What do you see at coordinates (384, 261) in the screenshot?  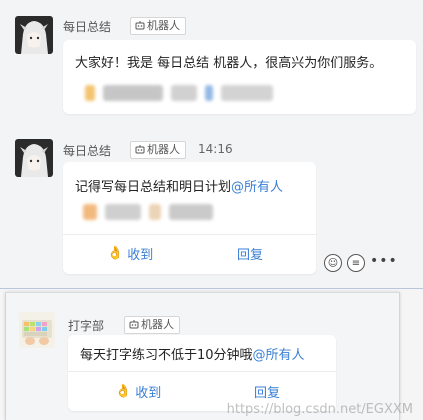 I see `more-icon: •••` at bounding box center [384, 261].